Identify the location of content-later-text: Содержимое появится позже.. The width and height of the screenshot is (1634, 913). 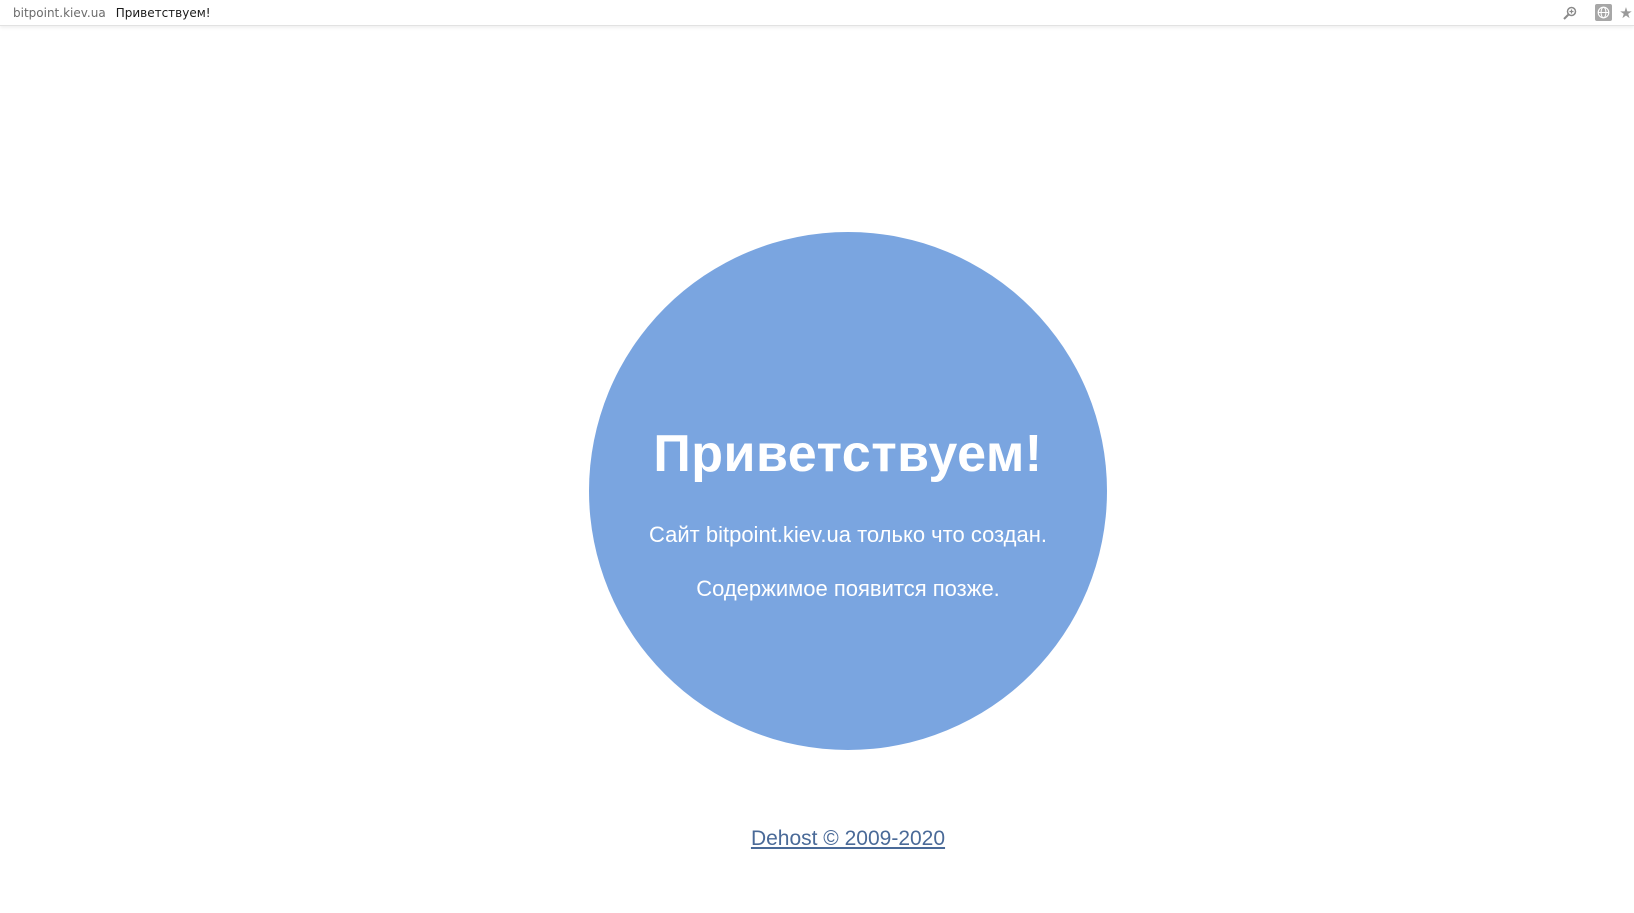
(848, 588).